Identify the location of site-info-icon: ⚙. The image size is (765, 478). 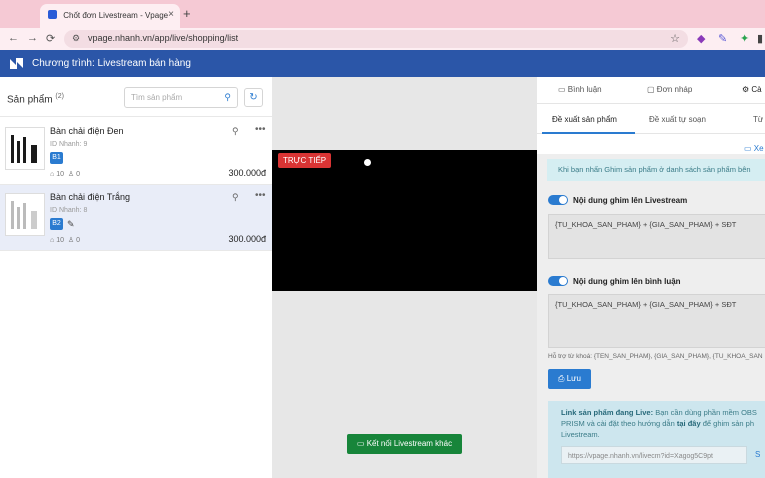
(76, 38).